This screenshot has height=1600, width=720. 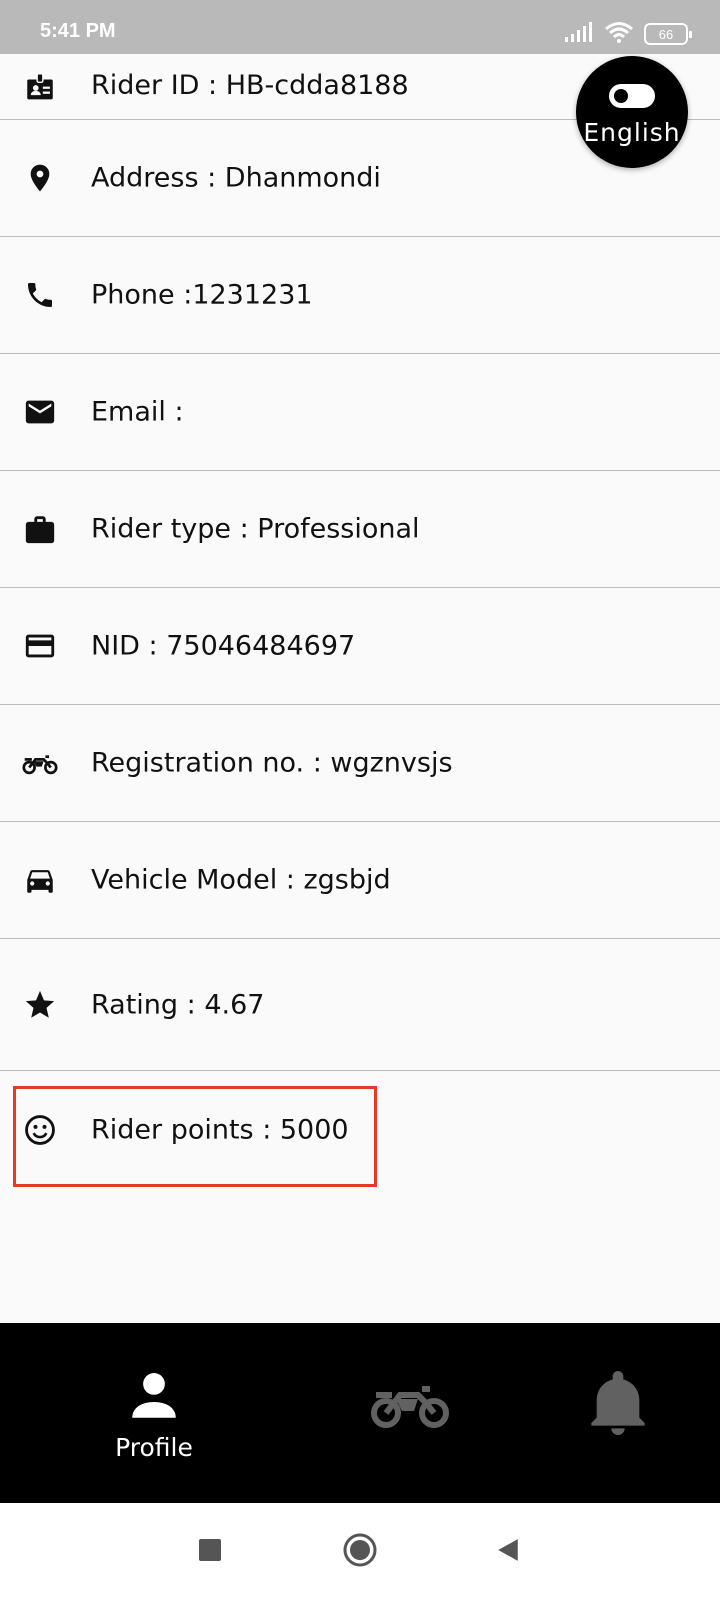 I want to click on email-text: Email :, so click(x=137, y=412).